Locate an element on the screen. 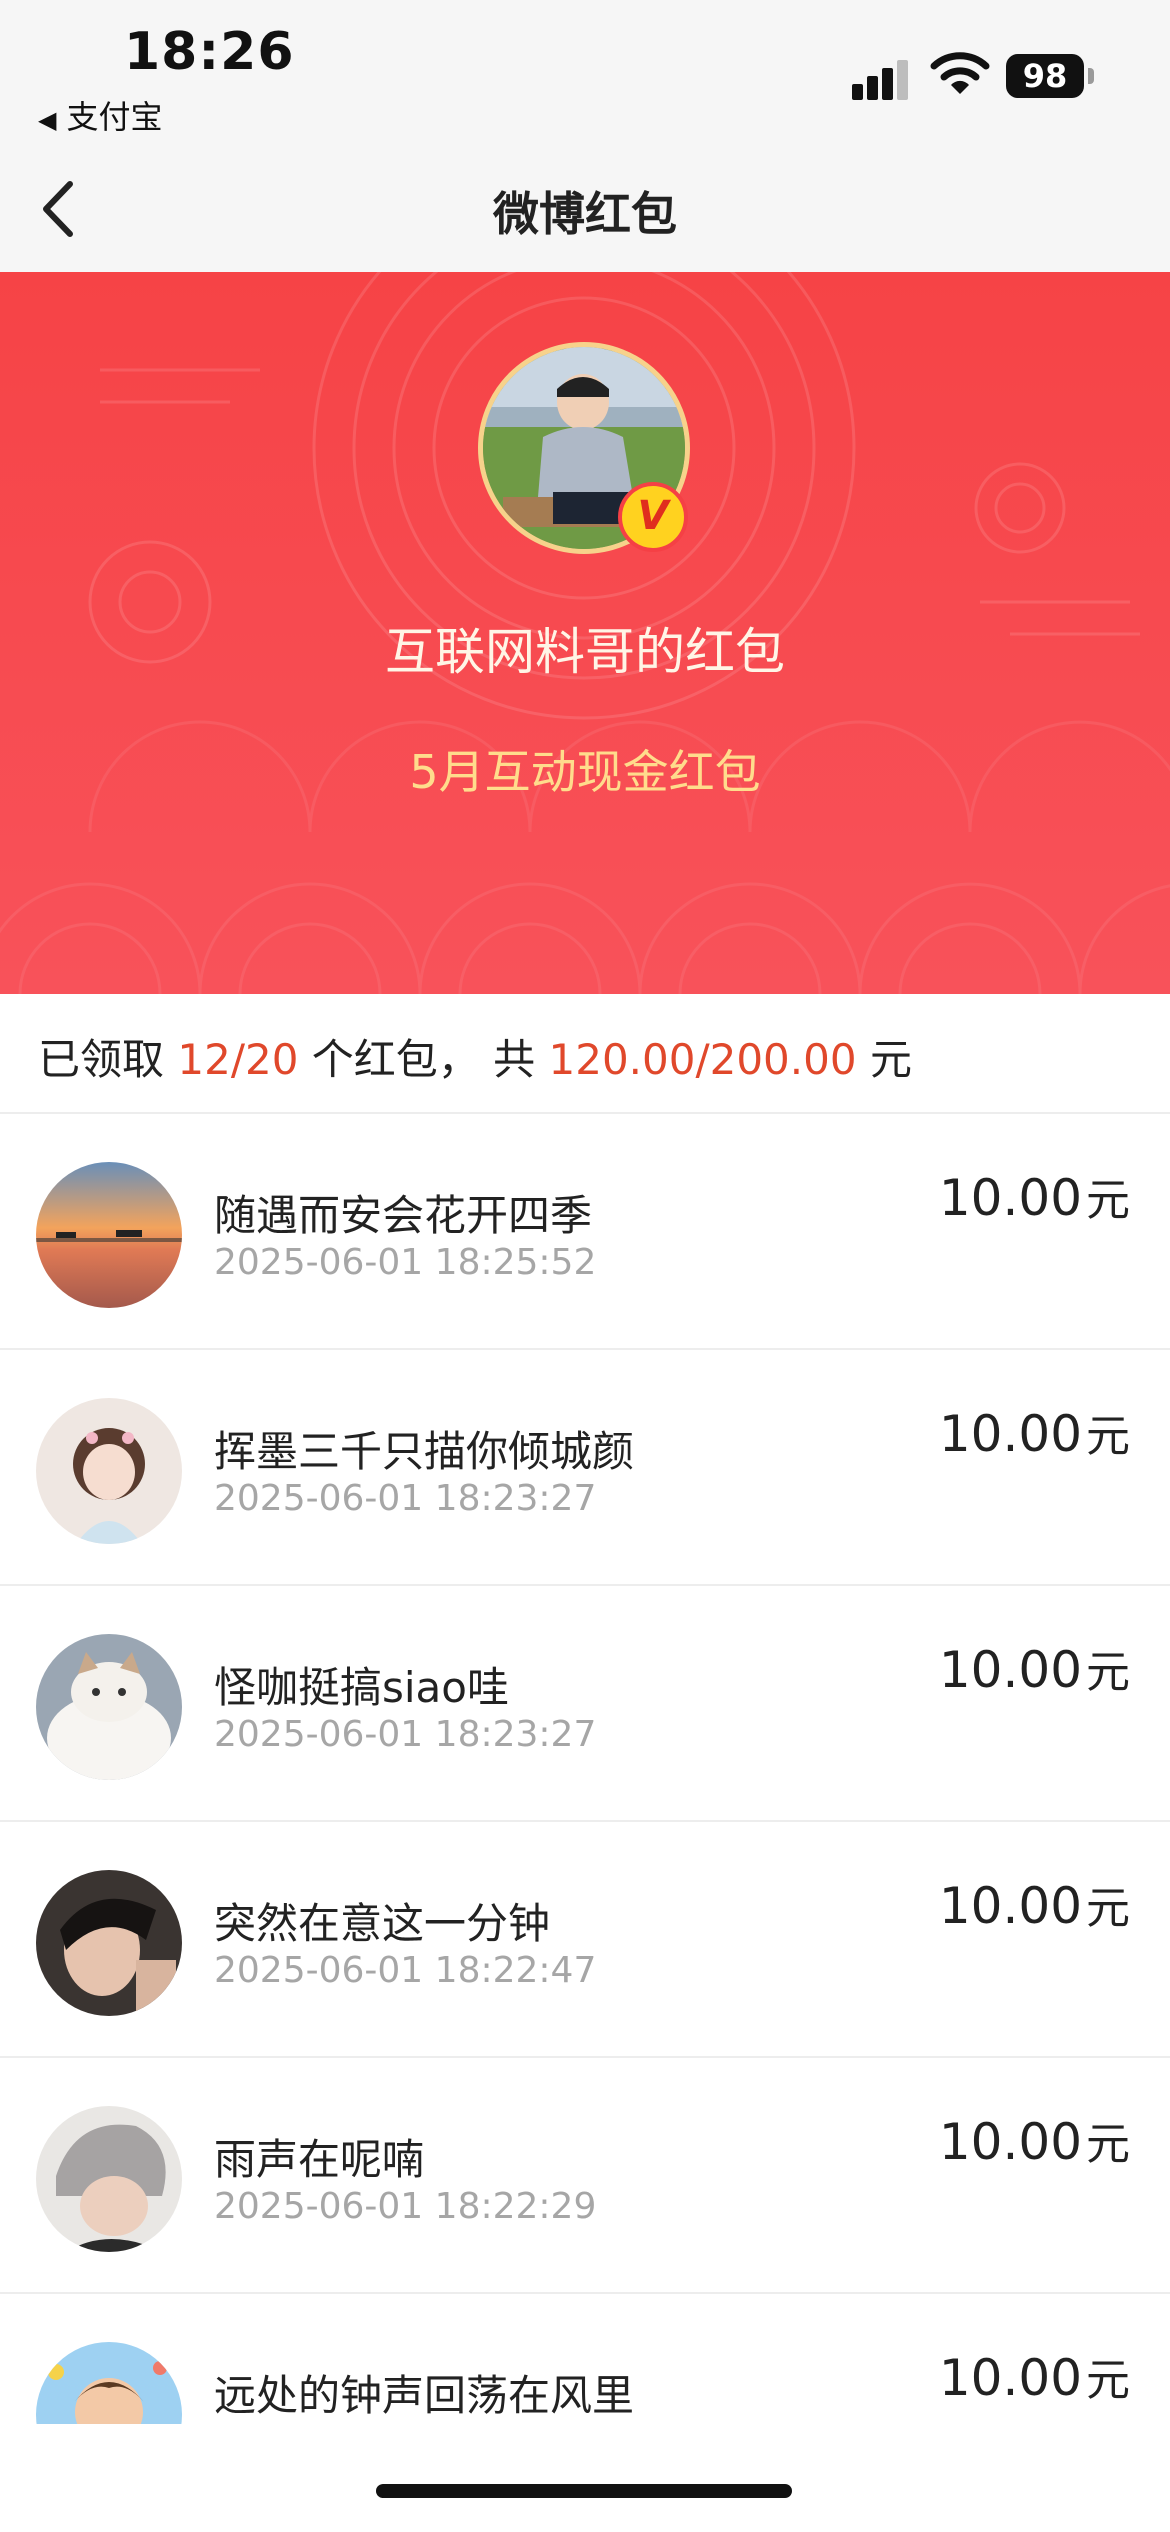 This screenshot has height=2532, width=1170. user-name: 随遇而安会花开四季 is located at coordinates (403, 1215).